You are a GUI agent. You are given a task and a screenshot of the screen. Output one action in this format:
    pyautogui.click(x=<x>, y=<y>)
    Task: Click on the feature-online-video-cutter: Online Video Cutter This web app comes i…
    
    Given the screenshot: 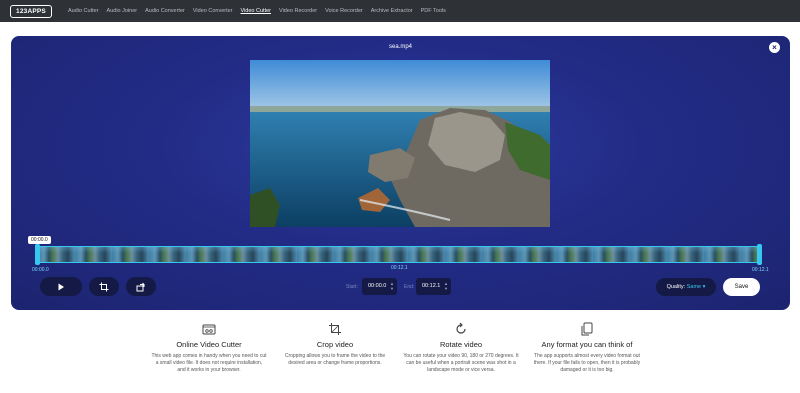 What is the action you would take?
    pyautogui.click(x=209, y=348)
    